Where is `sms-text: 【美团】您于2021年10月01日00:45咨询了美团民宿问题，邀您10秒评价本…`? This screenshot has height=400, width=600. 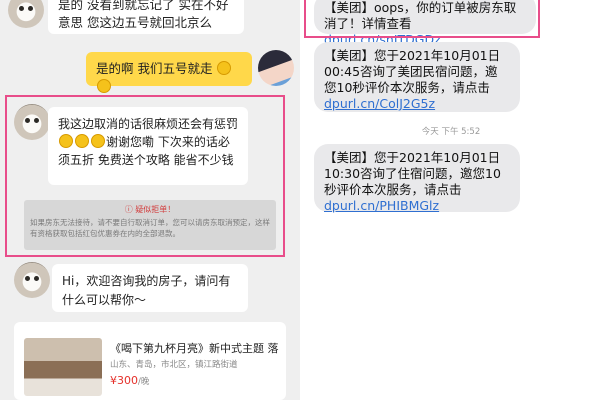
sms-text: 【美团】您于2021年10月01日00:45咨询了美团民宿问题，邀您10秒评价本… is located at coordinates (412, 71).